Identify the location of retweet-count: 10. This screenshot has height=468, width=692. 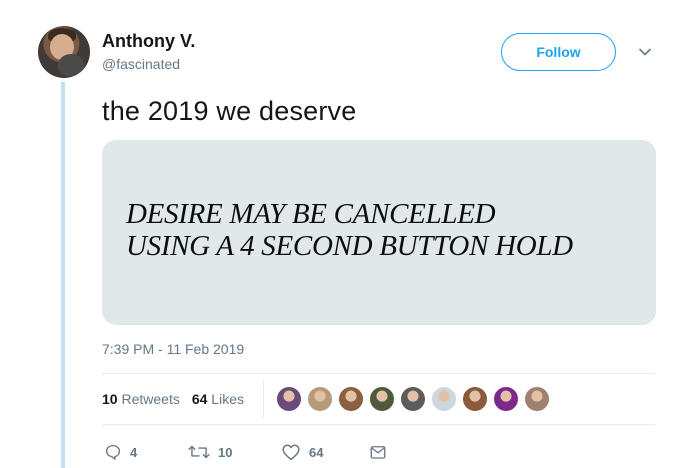
(225, 452).